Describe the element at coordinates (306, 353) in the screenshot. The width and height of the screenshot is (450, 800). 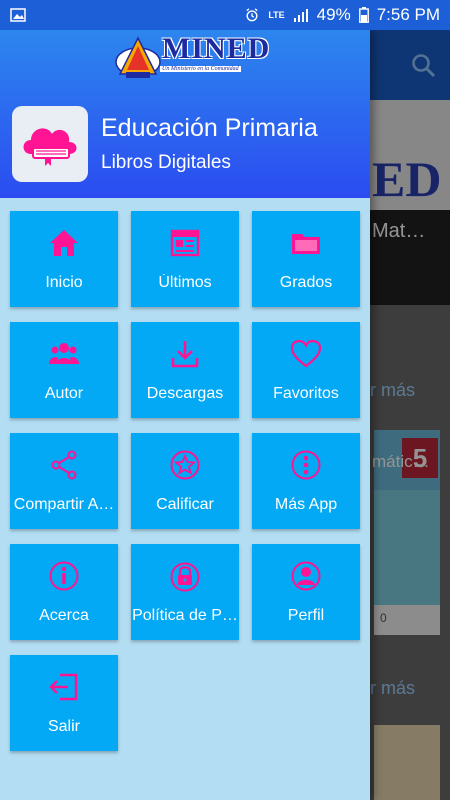
I see `heart-icon` at that location.